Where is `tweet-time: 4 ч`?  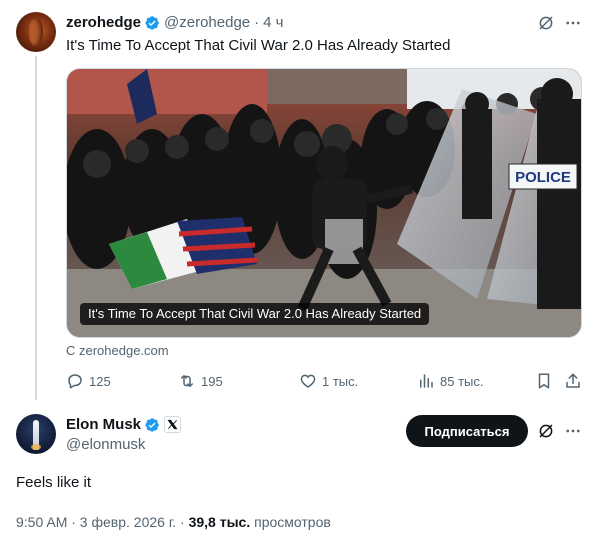
tweet-time: 4 ч is located at coordinates (273, 22).